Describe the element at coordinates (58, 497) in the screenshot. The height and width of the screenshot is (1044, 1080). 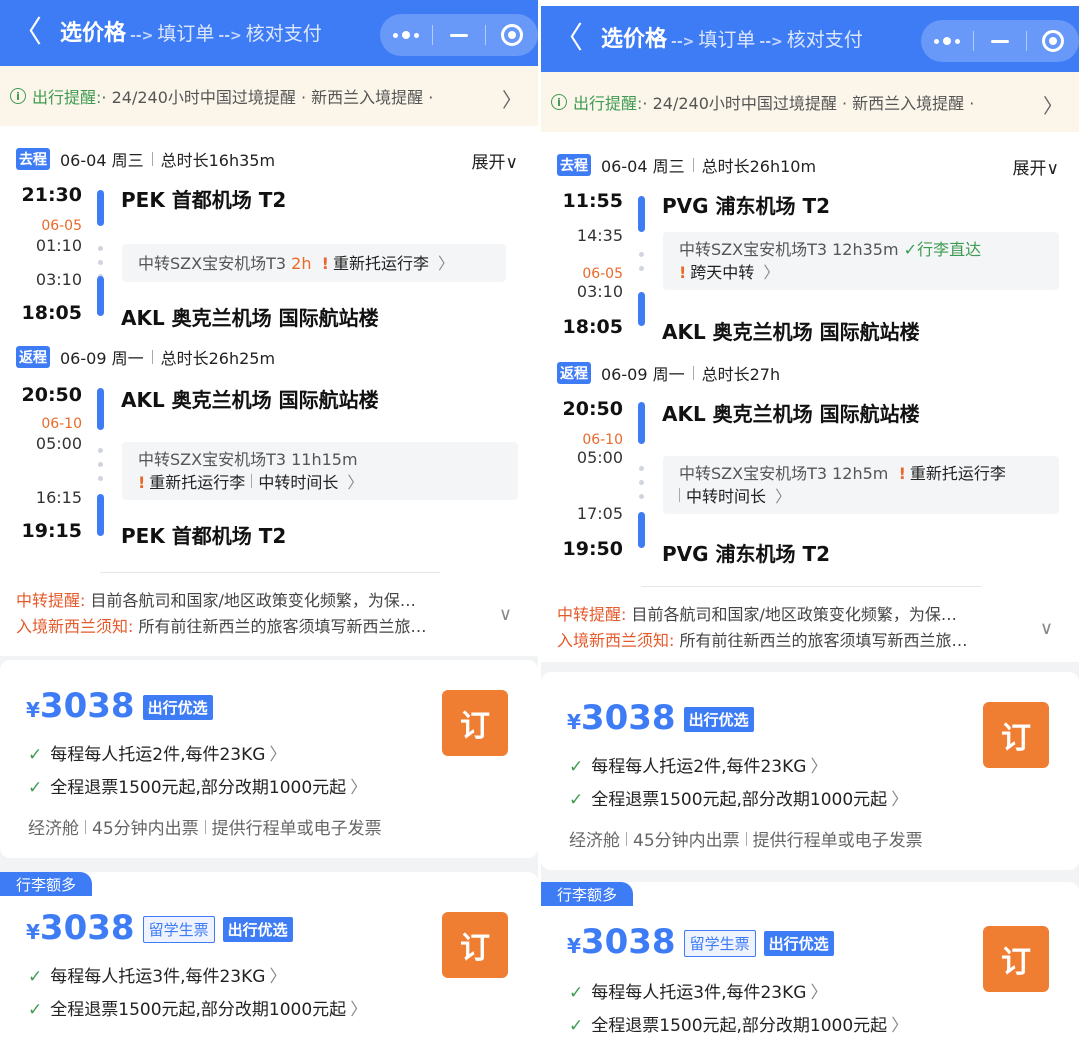
I see `transfer-dep-time: 16:15` at that location.